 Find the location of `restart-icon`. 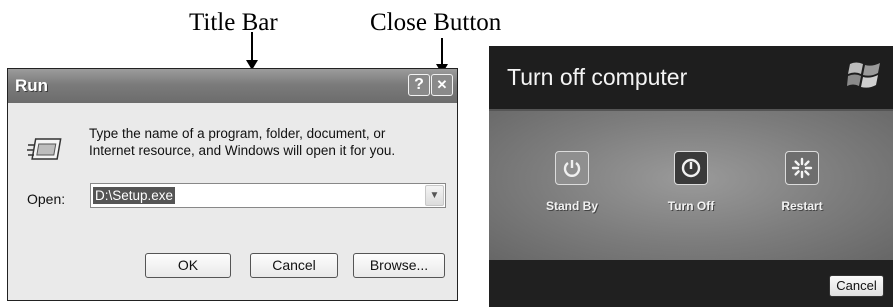

restart-icon is located at coordinates (802, 168).